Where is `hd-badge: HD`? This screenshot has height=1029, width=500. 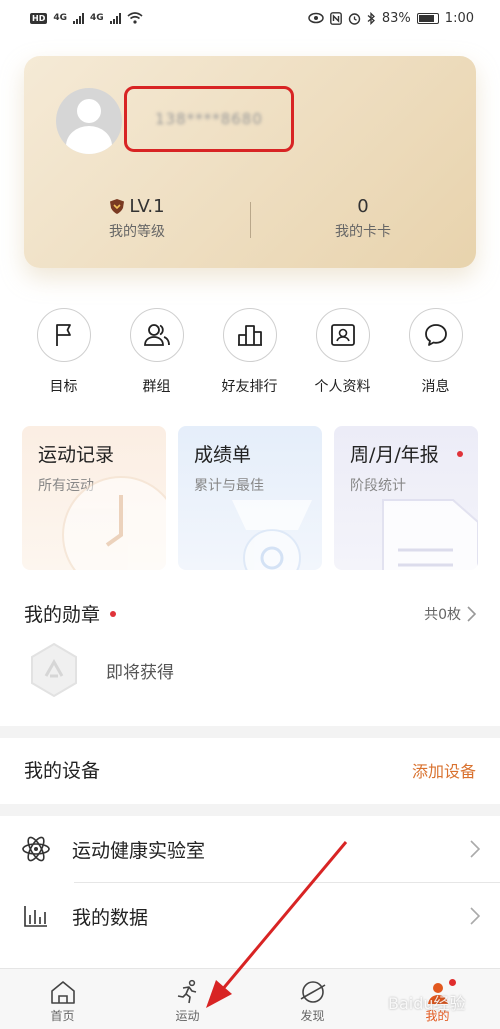 hd-badge: HD is located at coordinates (39, 18).